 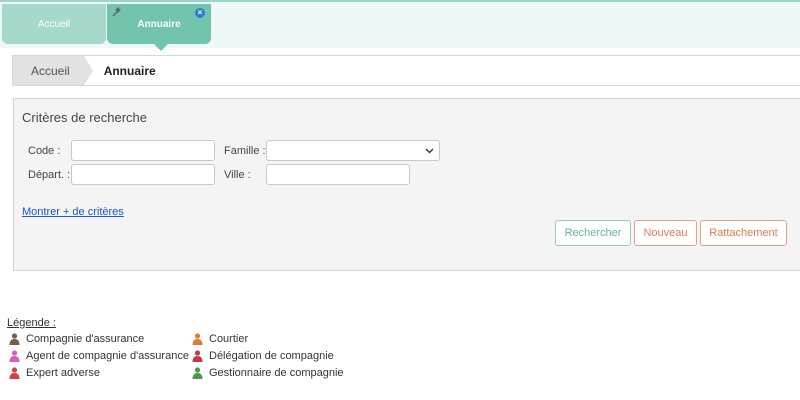 What do you see at coordinates (84, 117) in the screenshot?
I see `panel-title: Critères de recherche` at bounding box center [84, 117].